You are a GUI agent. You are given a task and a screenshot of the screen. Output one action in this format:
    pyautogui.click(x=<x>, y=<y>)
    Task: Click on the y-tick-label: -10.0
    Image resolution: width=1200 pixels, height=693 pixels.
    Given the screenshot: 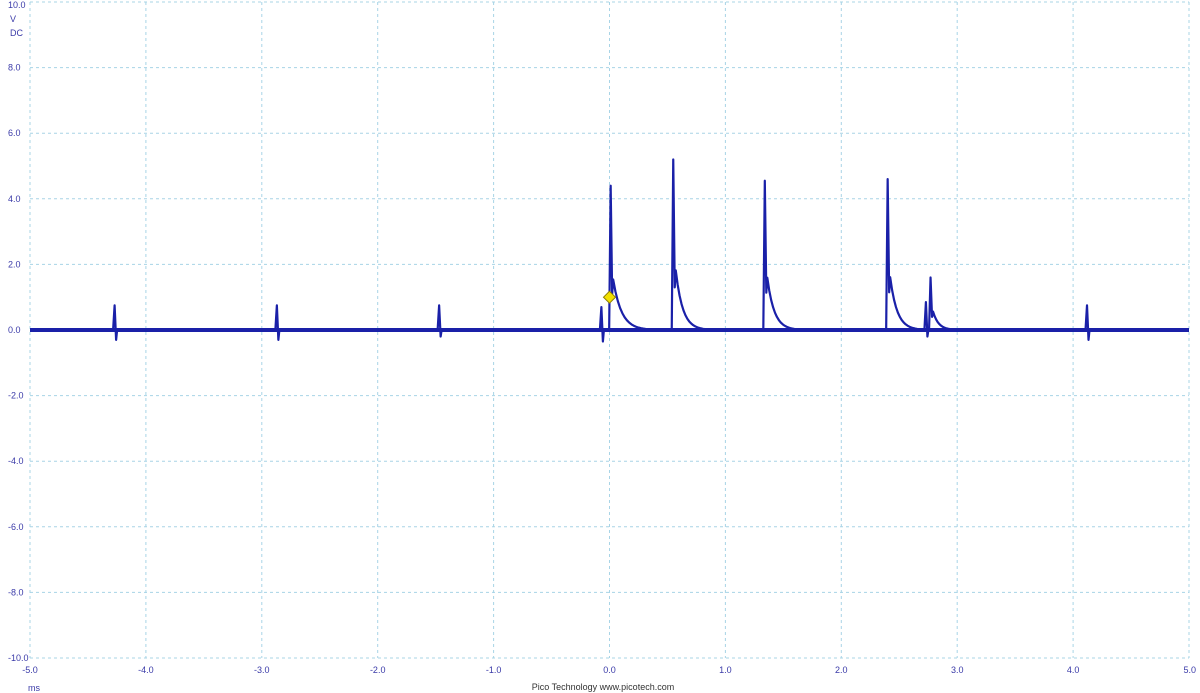 What is the action you would take?
    pyautogui.click(x=18, y=658)
    